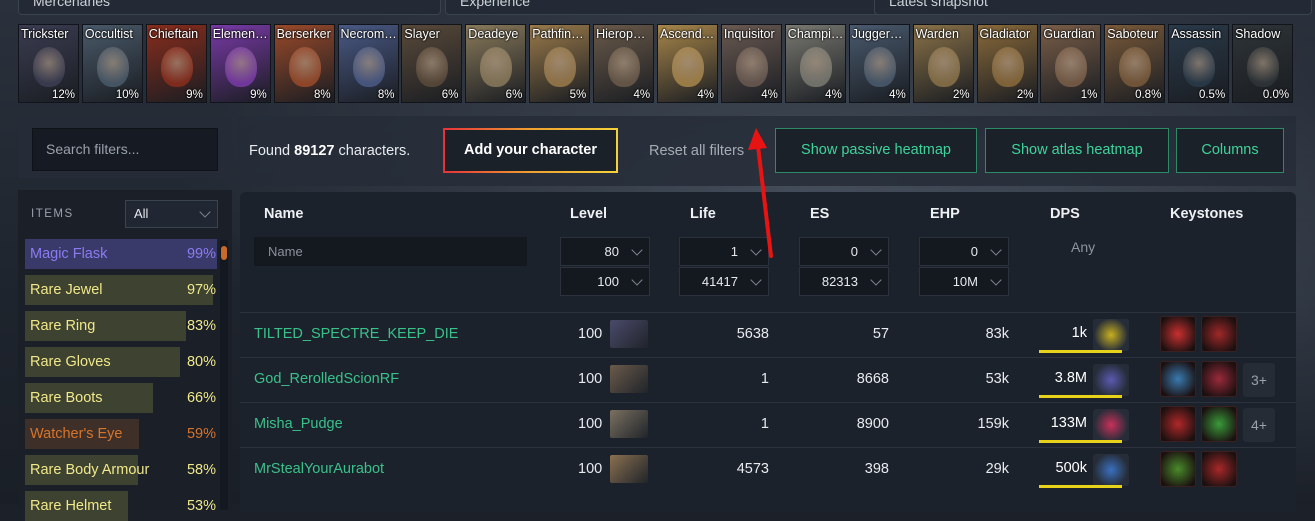  I want to click on class-card: Jugger… 4%, so click(879, 63).